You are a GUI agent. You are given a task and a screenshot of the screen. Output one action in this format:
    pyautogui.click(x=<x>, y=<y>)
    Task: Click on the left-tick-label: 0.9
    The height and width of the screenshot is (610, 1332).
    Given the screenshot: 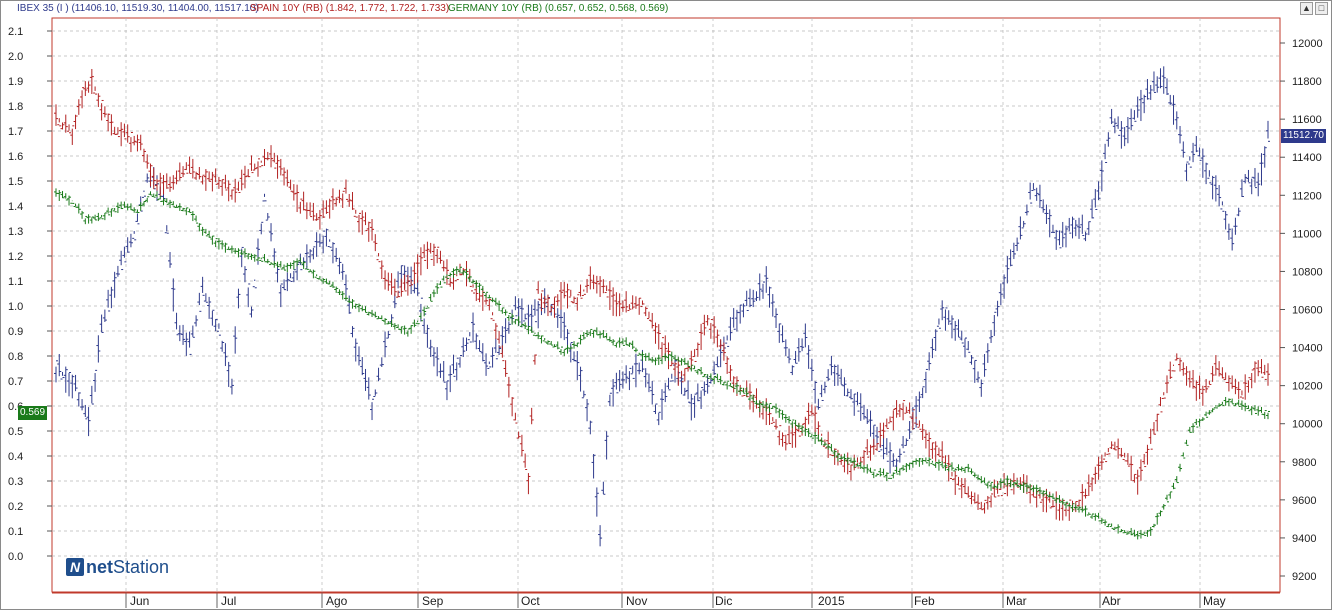 What is the action you would take?
    pyautogui.click(x=15, y=332)
    